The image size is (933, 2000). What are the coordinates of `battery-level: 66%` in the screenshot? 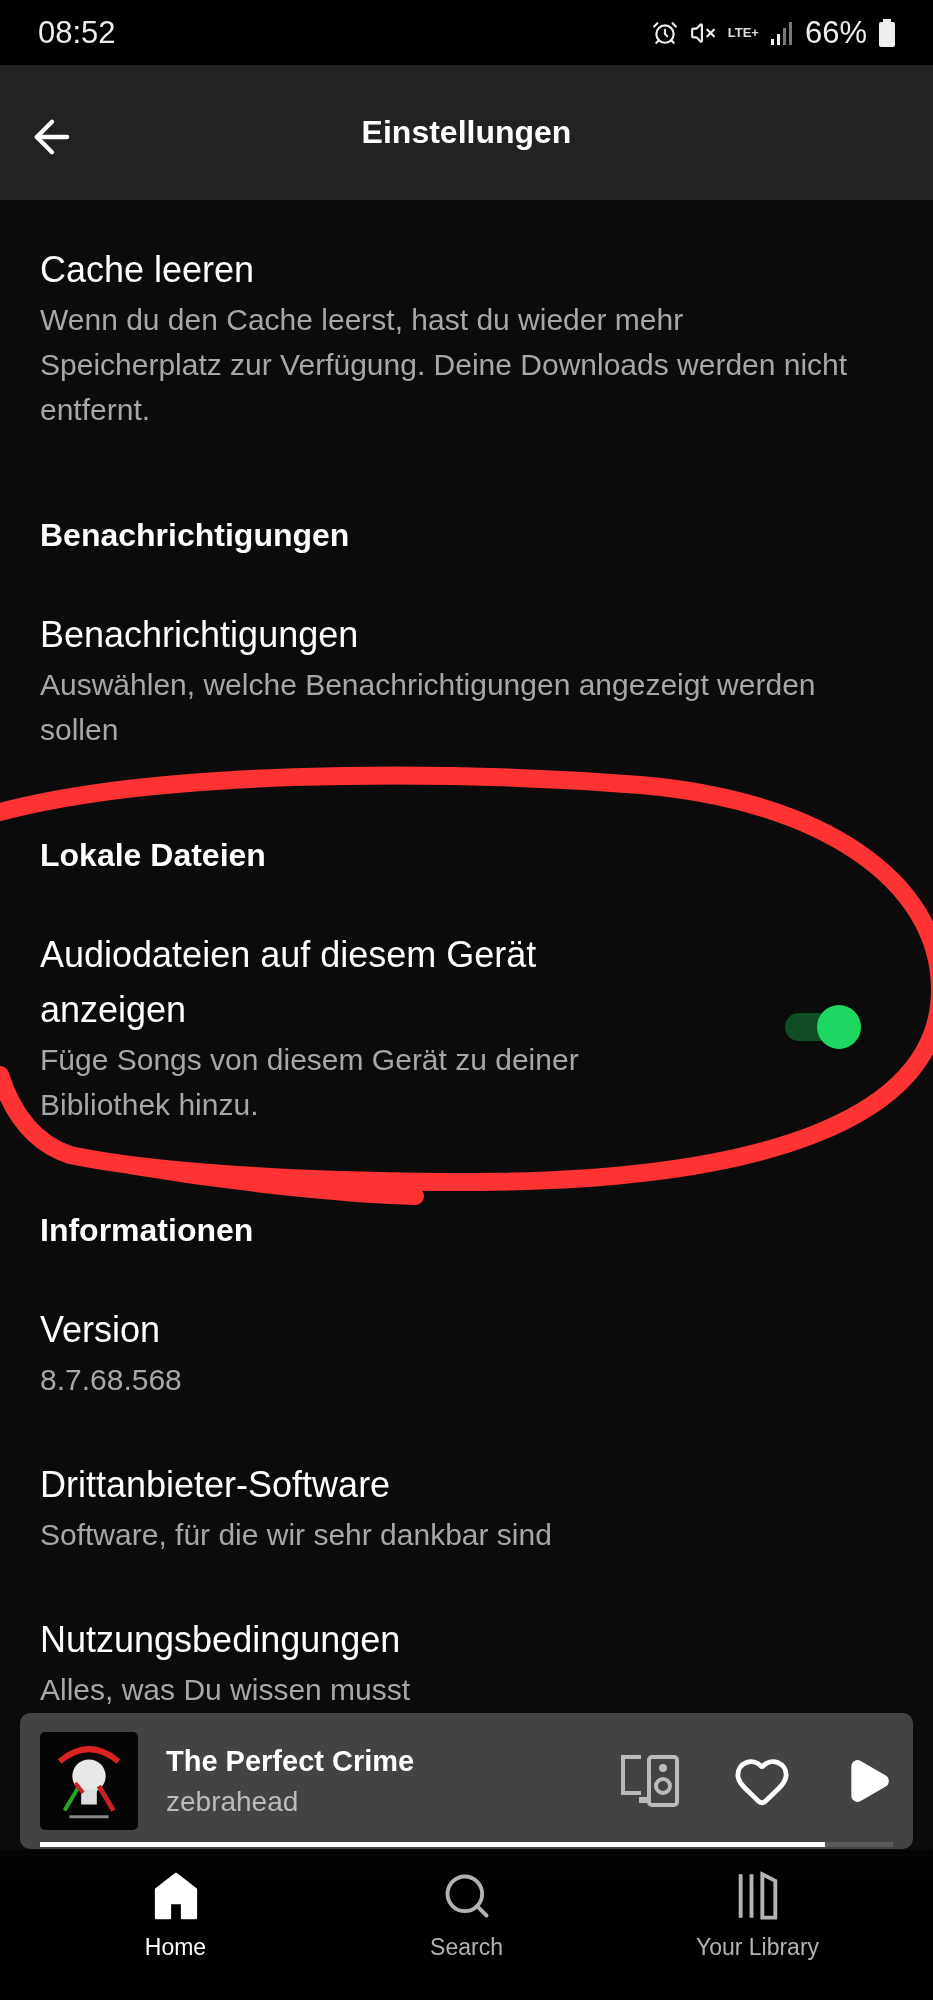 It's located at (835, 32).